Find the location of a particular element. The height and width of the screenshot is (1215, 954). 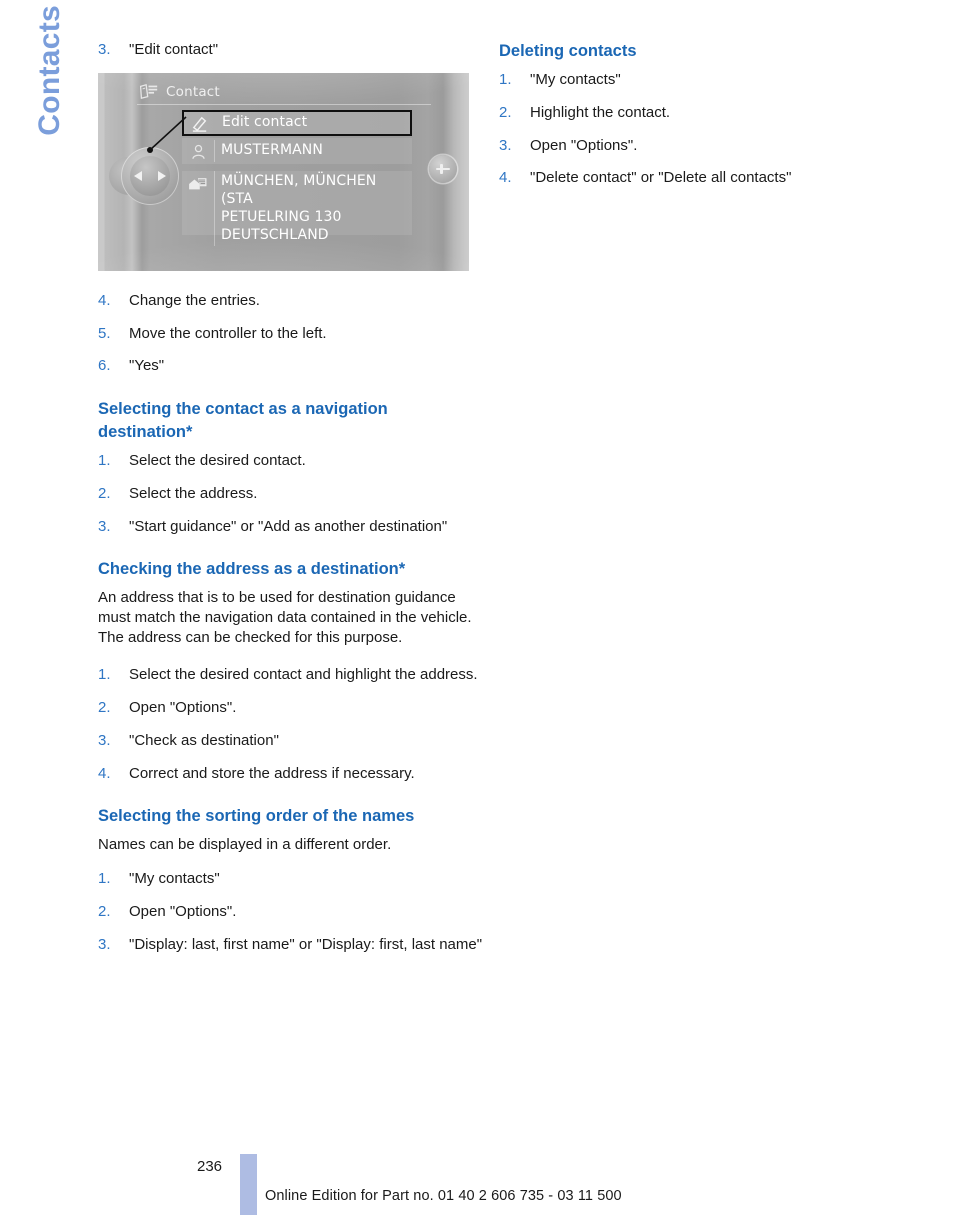

list-item: 5. Move the controller to the left. is located at coordinates (291, 334).